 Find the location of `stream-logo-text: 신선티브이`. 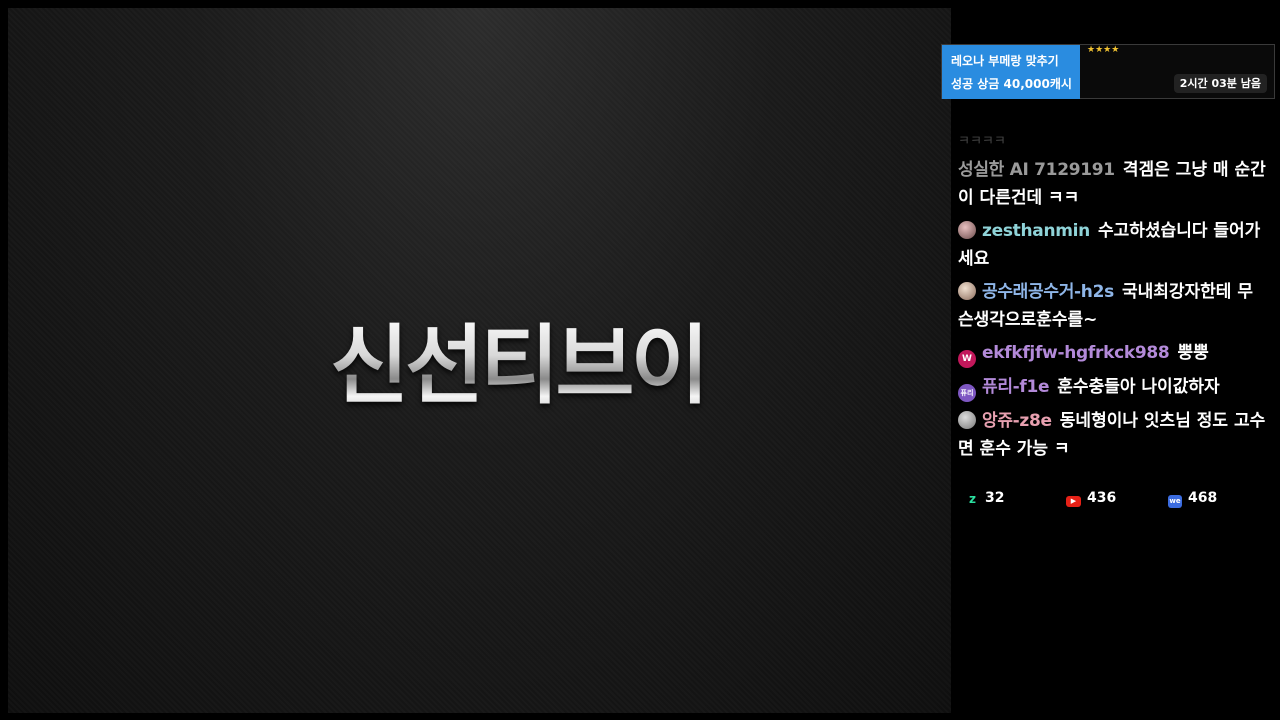

stream-logo-text: 신선티브이 is located at coordinates (520, 366).